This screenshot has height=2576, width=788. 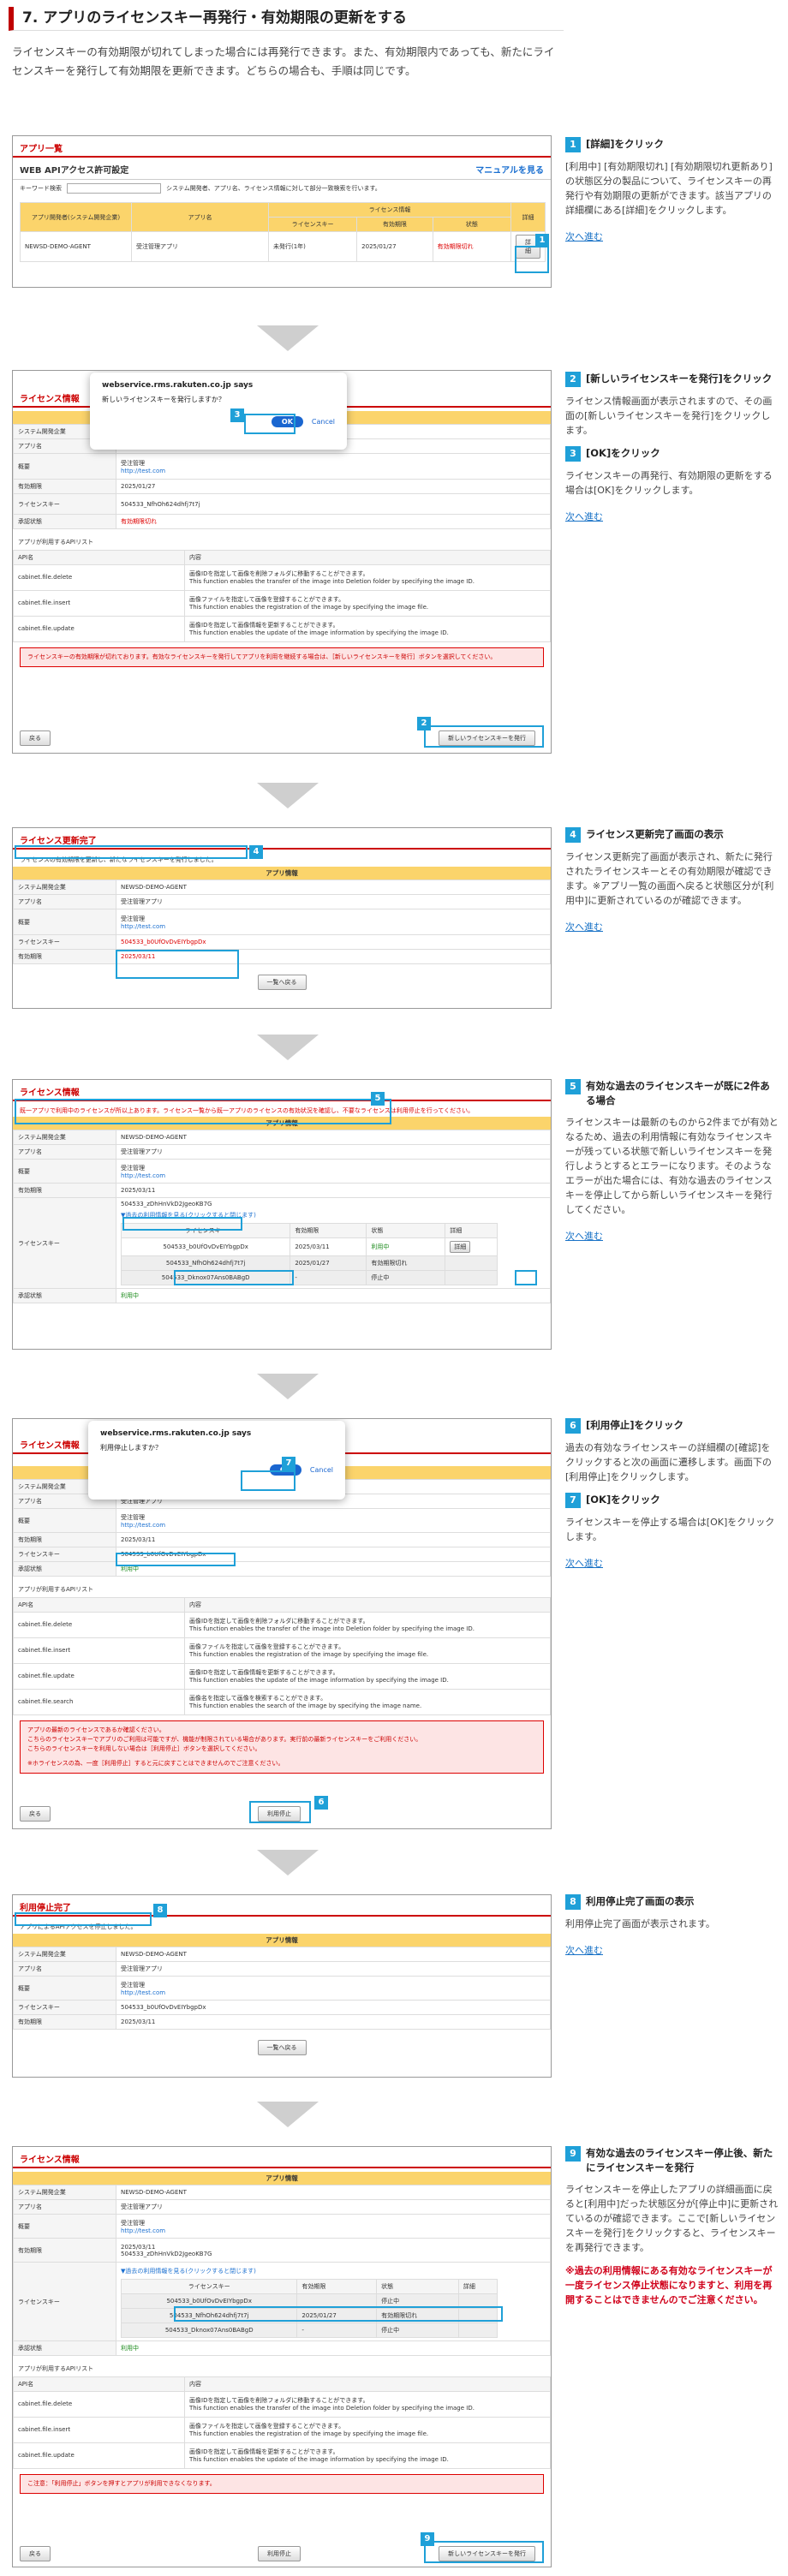 What do you see at coordinates (312, 246) in the screenshot?
I see `cell-key: 未発行(1年)` at bounding box center [312, 246].